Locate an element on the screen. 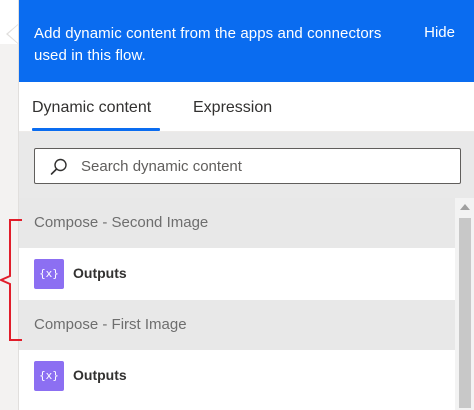  search-icon is located at coordinates (58, 166).